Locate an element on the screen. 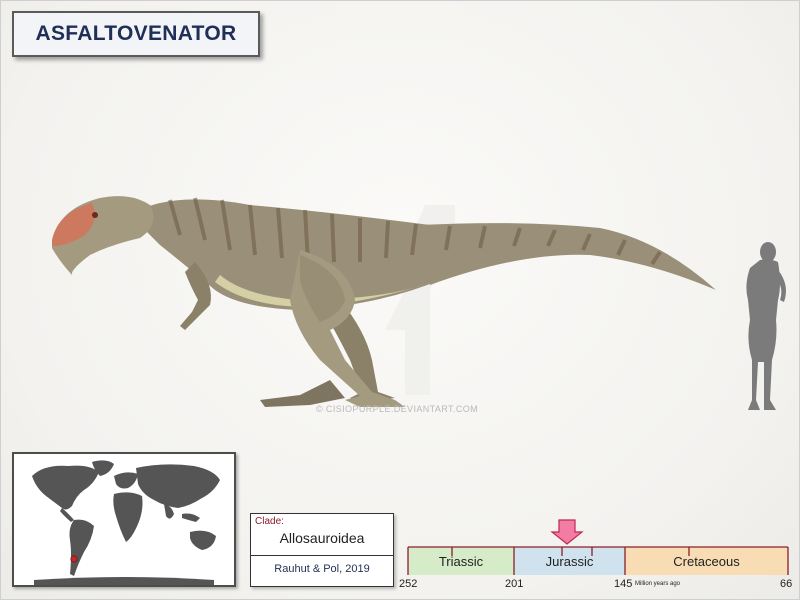 This screenshot has width=800, height=600. world-map is located at coordinates (124, 519).